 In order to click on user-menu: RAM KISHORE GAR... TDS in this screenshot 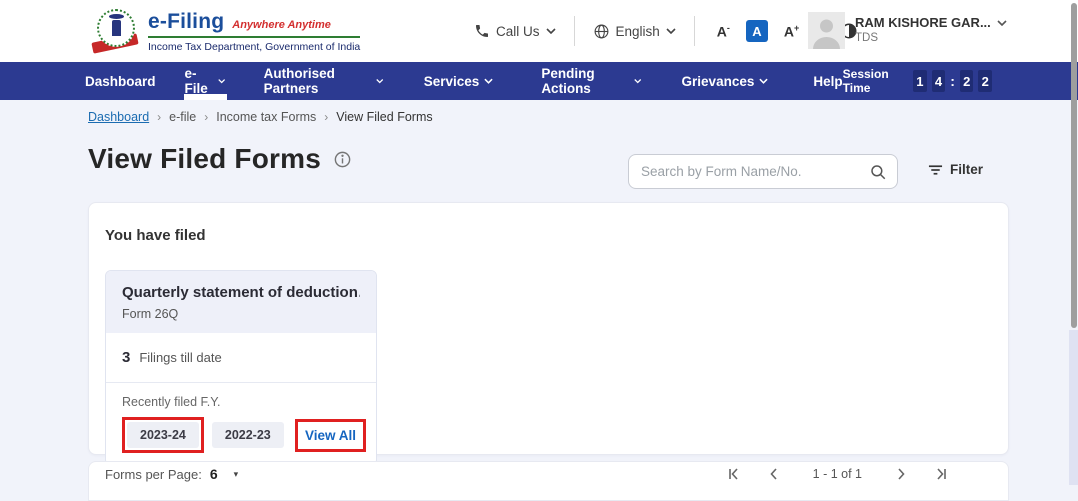, I will do `click(907, 30)`.